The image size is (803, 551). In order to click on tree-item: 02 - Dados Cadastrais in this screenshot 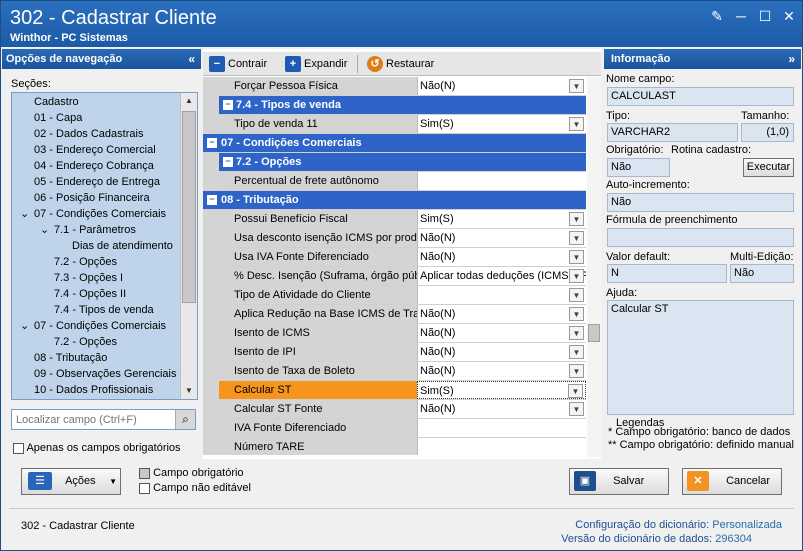, I will do `click(88, 134)`.